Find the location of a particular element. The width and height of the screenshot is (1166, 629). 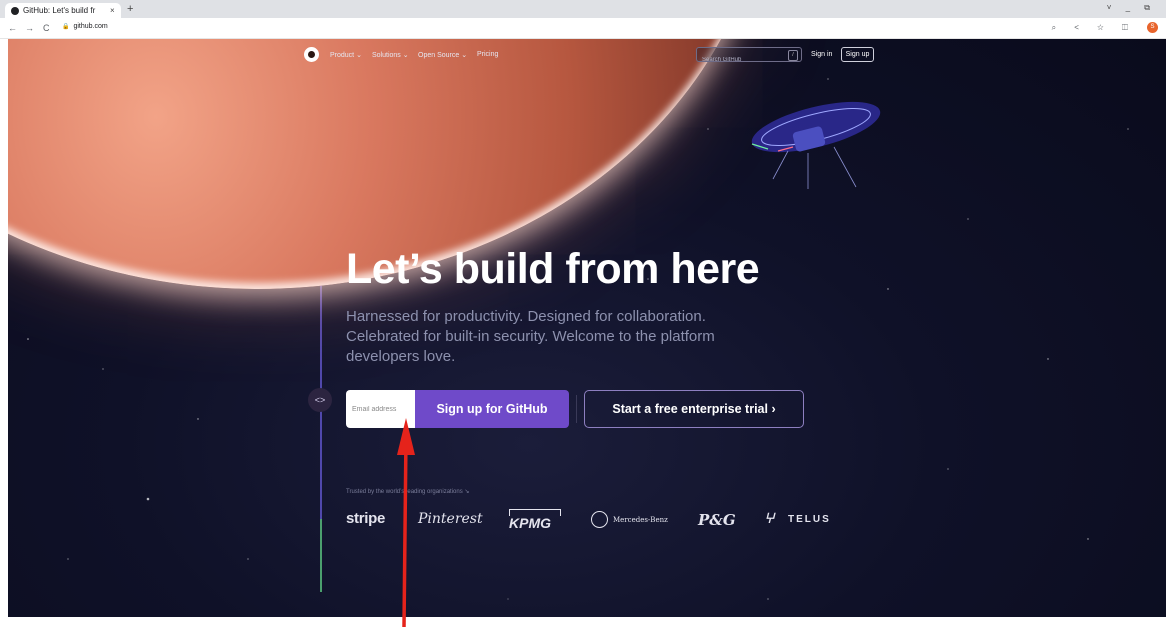

annotation-arrow-icon is located at coordinates (406, 523).